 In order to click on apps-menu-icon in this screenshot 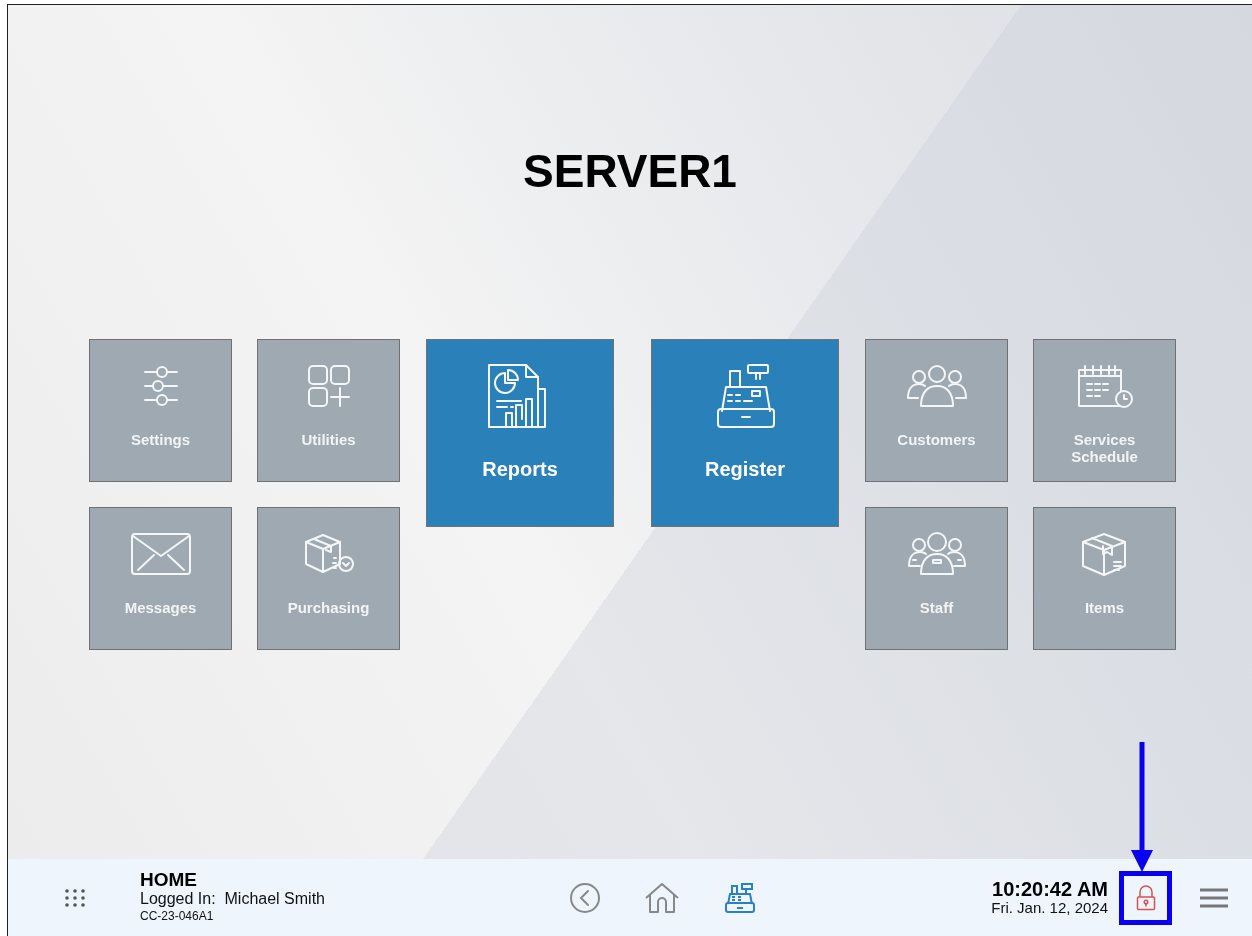, I will do `click(75, 897)`.